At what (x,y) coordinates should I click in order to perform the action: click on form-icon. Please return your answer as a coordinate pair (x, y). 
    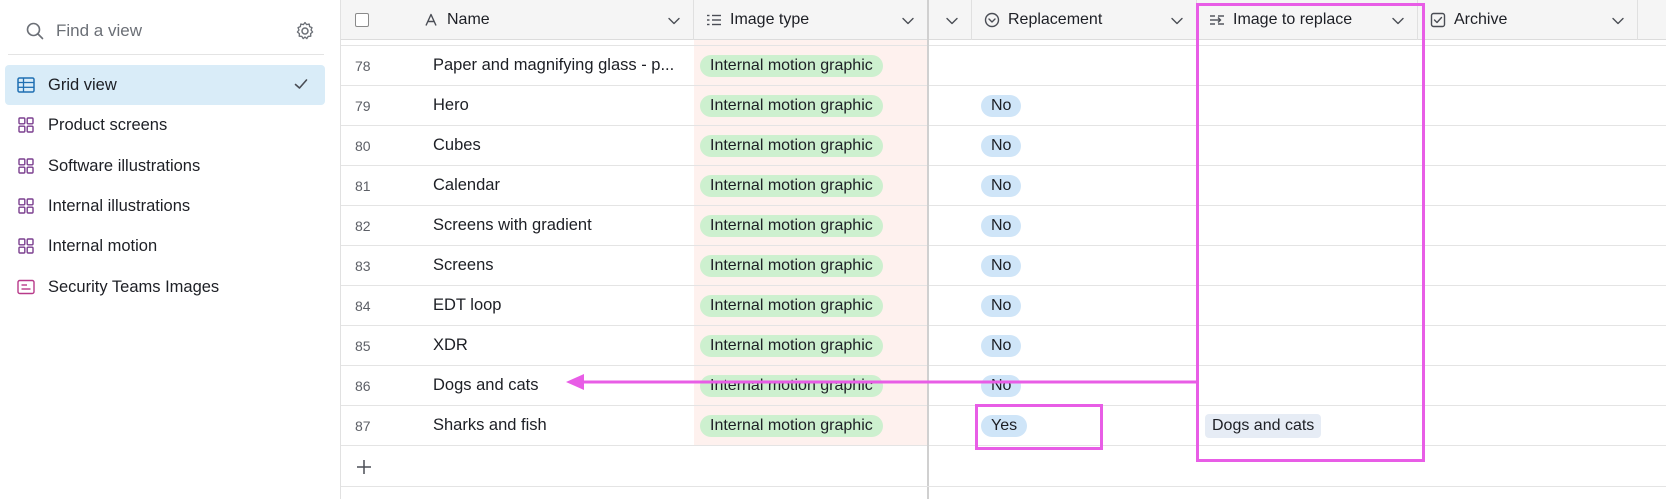
    Looking at the image, I should click on (26, 287).